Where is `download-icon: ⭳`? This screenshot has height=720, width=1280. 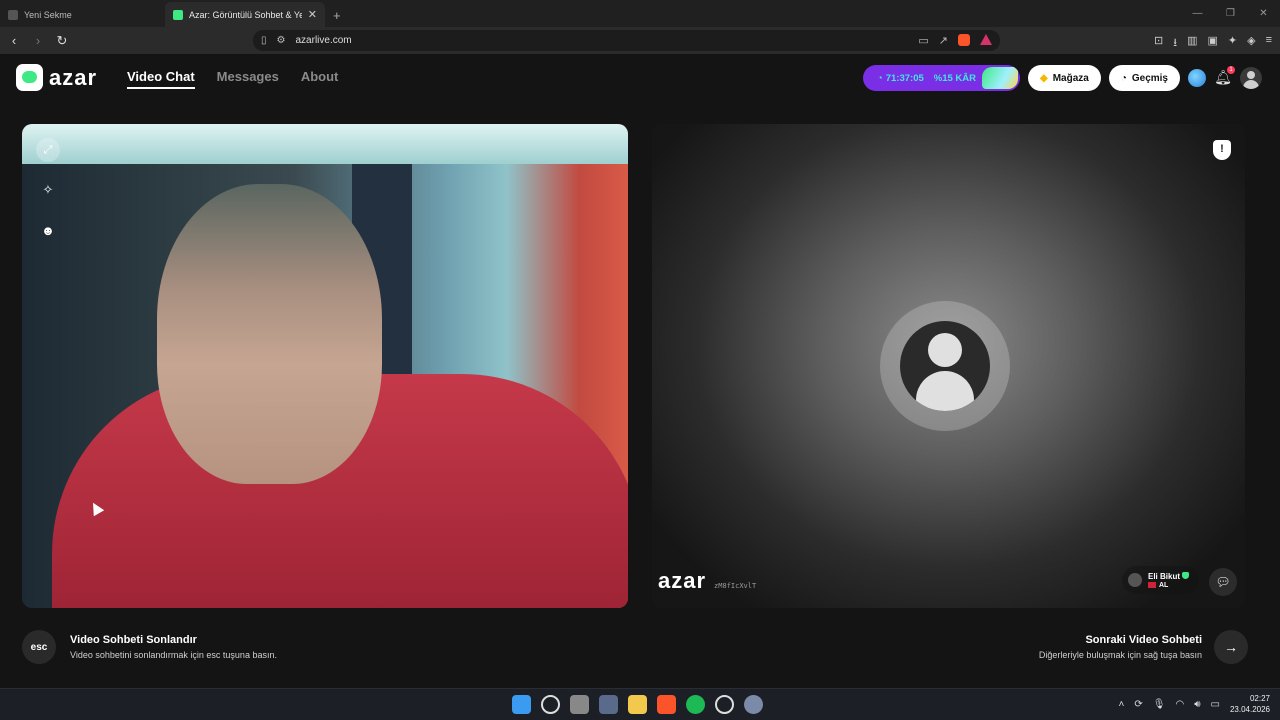 download-icon: ⭳ is located at coordinates (1175, 43).